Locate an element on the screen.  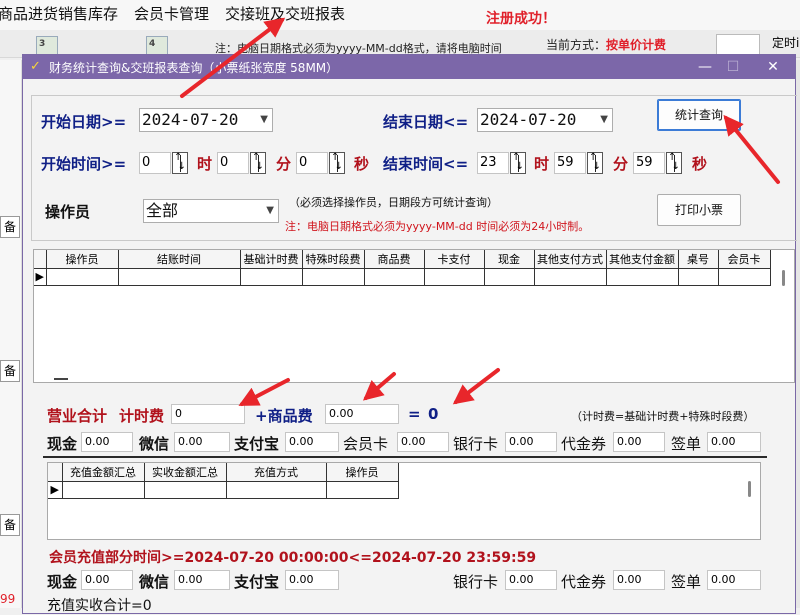
recharge-wechat-field: 0.00 is located at coordinates (202, 580).